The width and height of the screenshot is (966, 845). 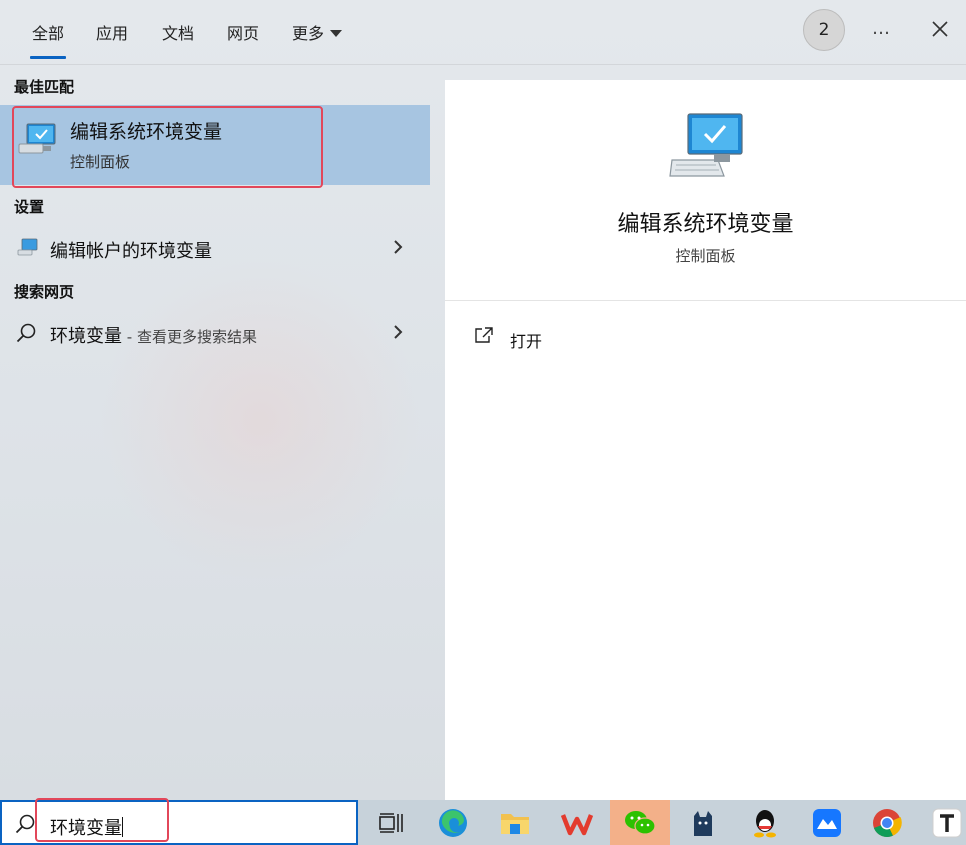 I want to click on detail-title: 编辑系统环境变量, so click(x=705, y=224).